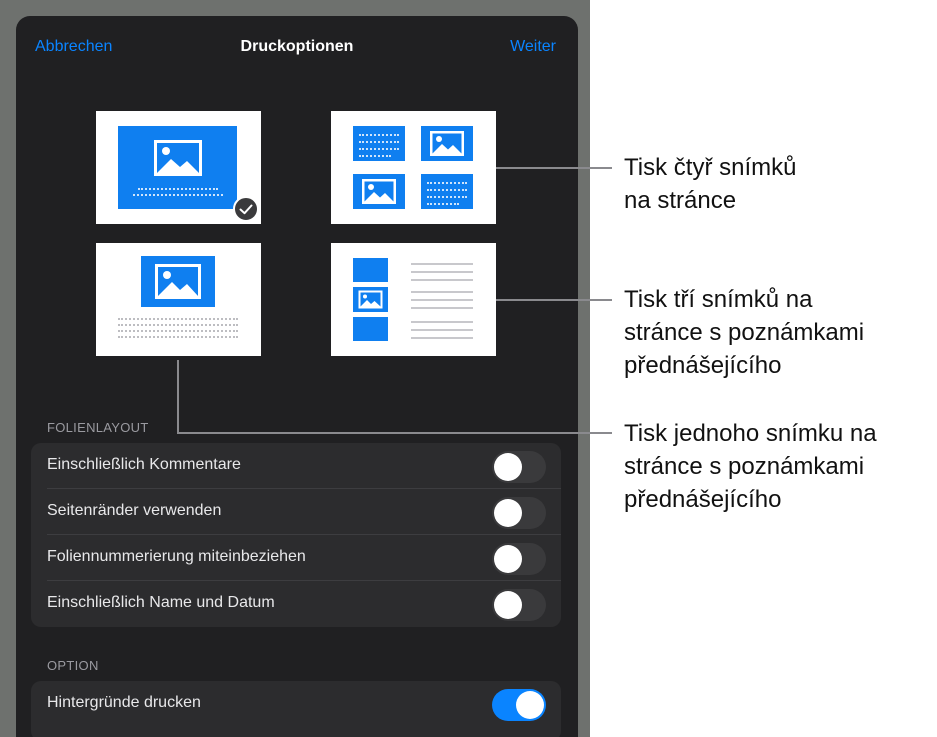  I want to click on include-comments-toggle, so click(519, 467).